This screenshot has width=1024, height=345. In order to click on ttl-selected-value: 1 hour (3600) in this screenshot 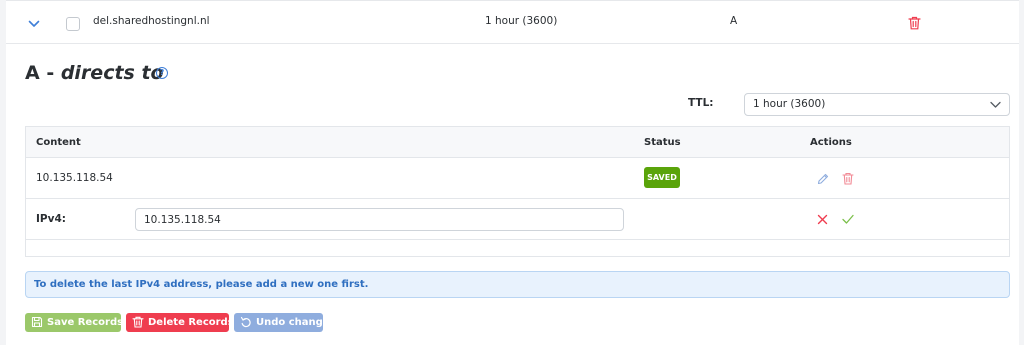, I will do `click(789, 104)`.